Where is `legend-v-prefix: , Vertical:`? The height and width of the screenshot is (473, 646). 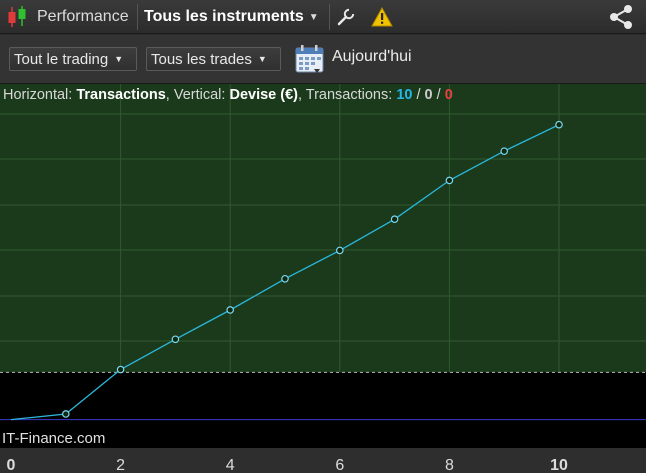
legend-v-prefix: , Vertical: is located at coordinates (197, 95).